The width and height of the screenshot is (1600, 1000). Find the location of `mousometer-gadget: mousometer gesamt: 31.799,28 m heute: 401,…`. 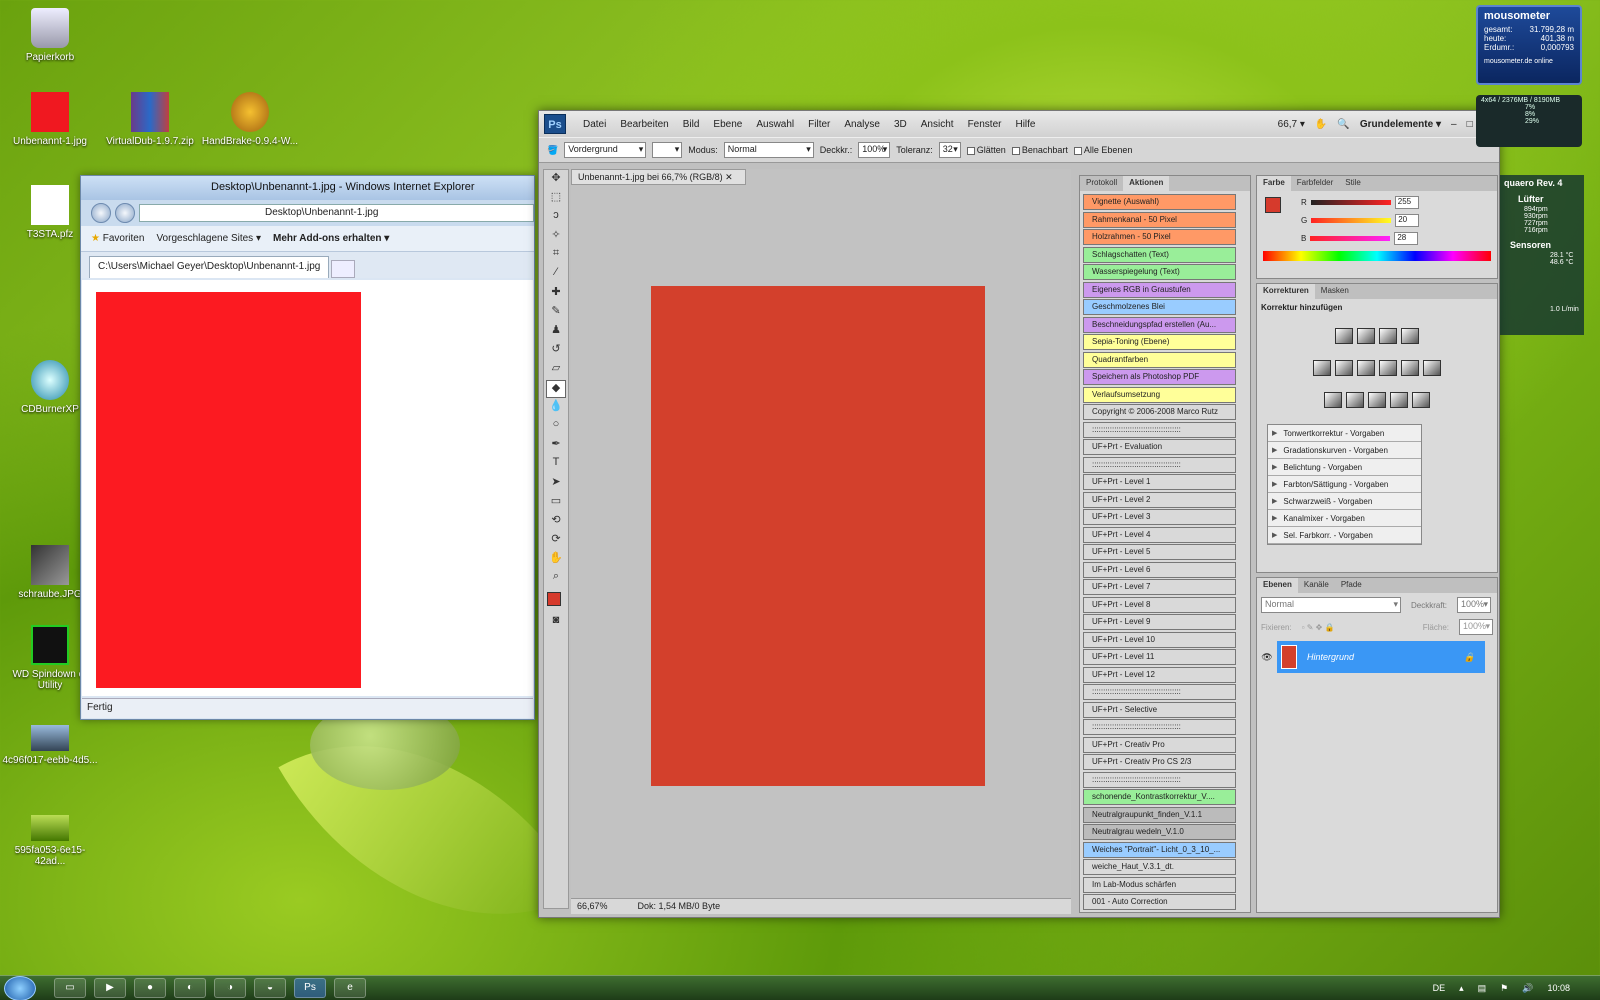

mousometer-gadget: mousometer gesamt: 31.799,28 m heute: 401,… is located at coordinates (1529, 45).